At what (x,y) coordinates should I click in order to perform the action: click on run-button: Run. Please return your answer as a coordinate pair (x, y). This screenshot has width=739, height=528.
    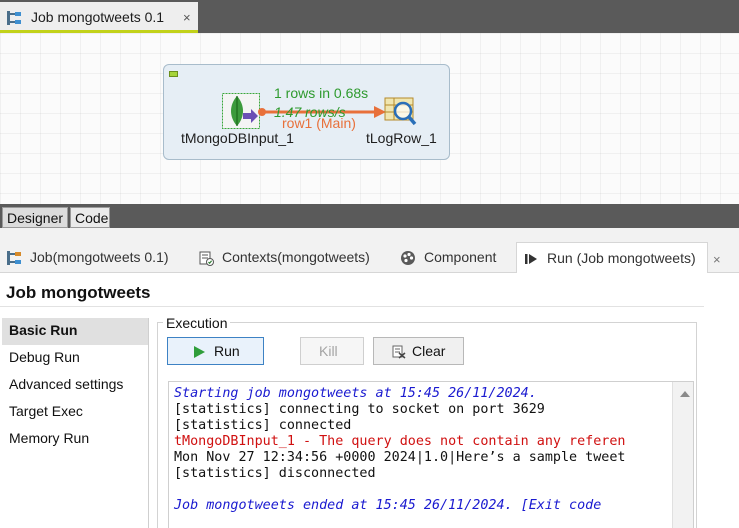
    Looking at the image, I should click on (215, 351).